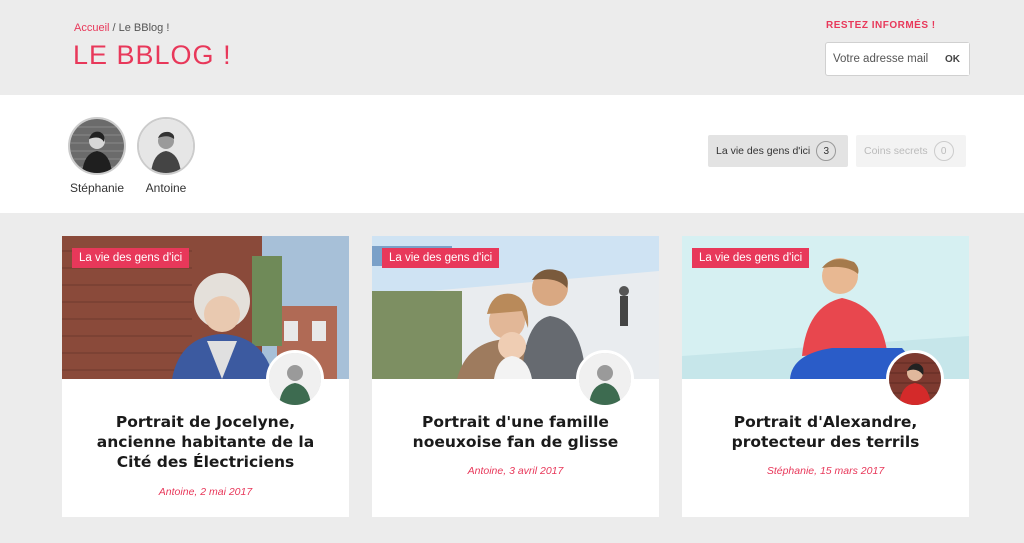  I want to click on author-name: Stéphanie, so click(97, 188).